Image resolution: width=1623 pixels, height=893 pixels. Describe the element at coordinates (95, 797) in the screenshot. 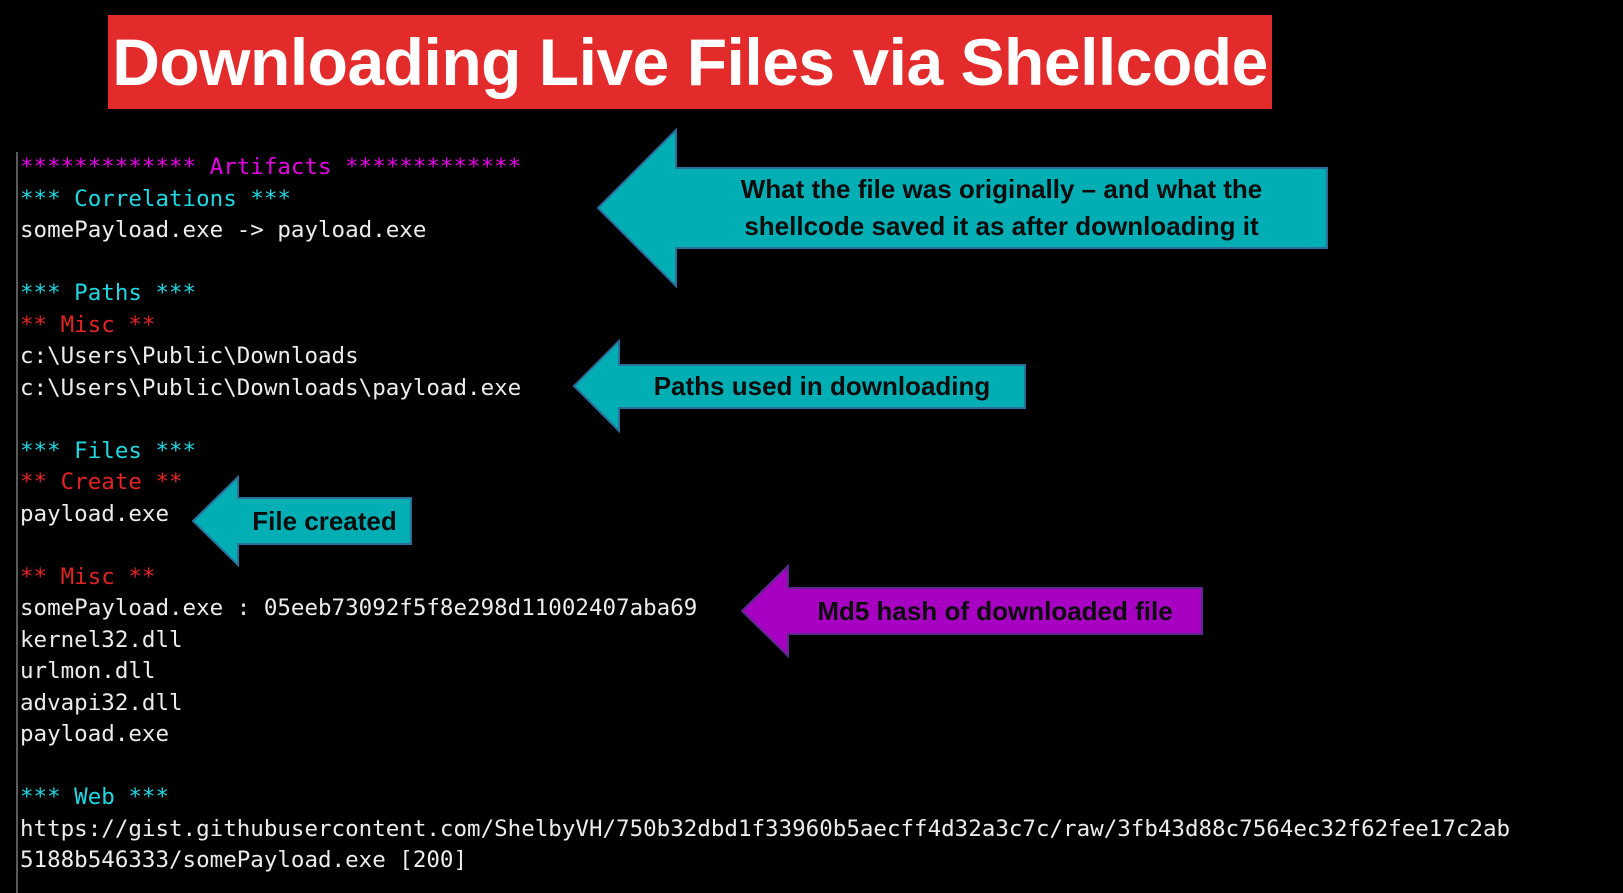

I see `web-header: *** Web ***` at that location.